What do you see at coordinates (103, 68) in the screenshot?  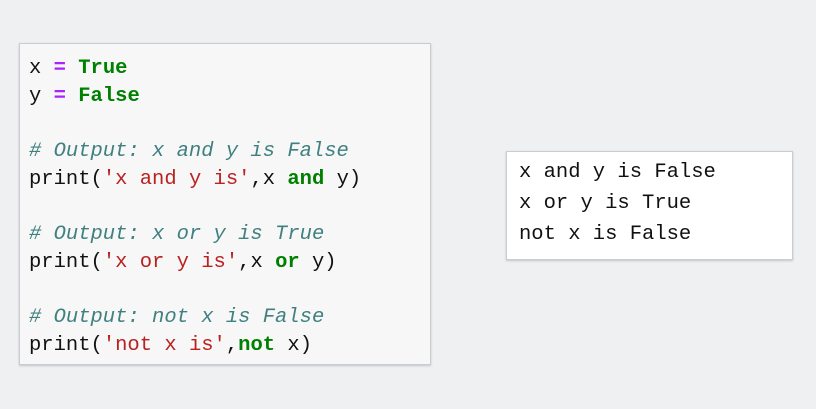 I see `keyword-token: True` at bounding box center [103, 68].